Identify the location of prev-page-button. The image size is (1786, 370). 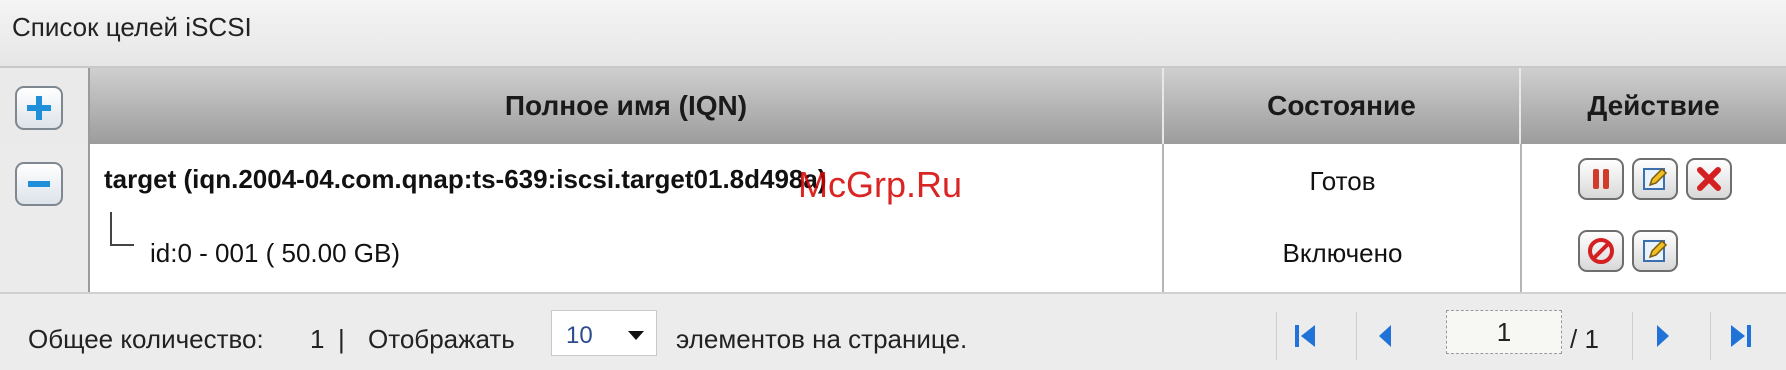
(1385, 336).